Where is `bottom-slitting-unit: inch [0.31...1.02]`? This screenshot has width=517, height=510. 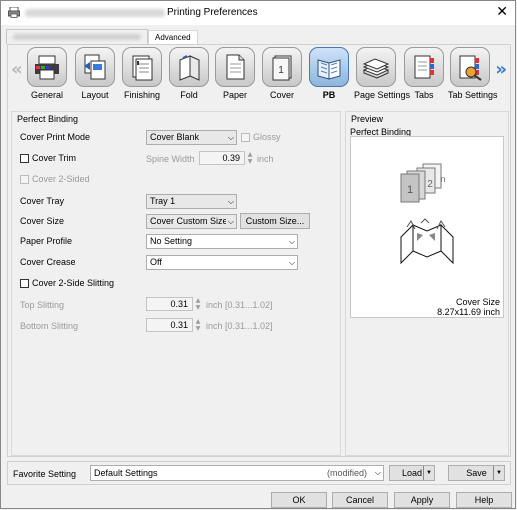 bottom-slitting-unit: inch [0.31...1.02] is located at coordinates (239, 326).